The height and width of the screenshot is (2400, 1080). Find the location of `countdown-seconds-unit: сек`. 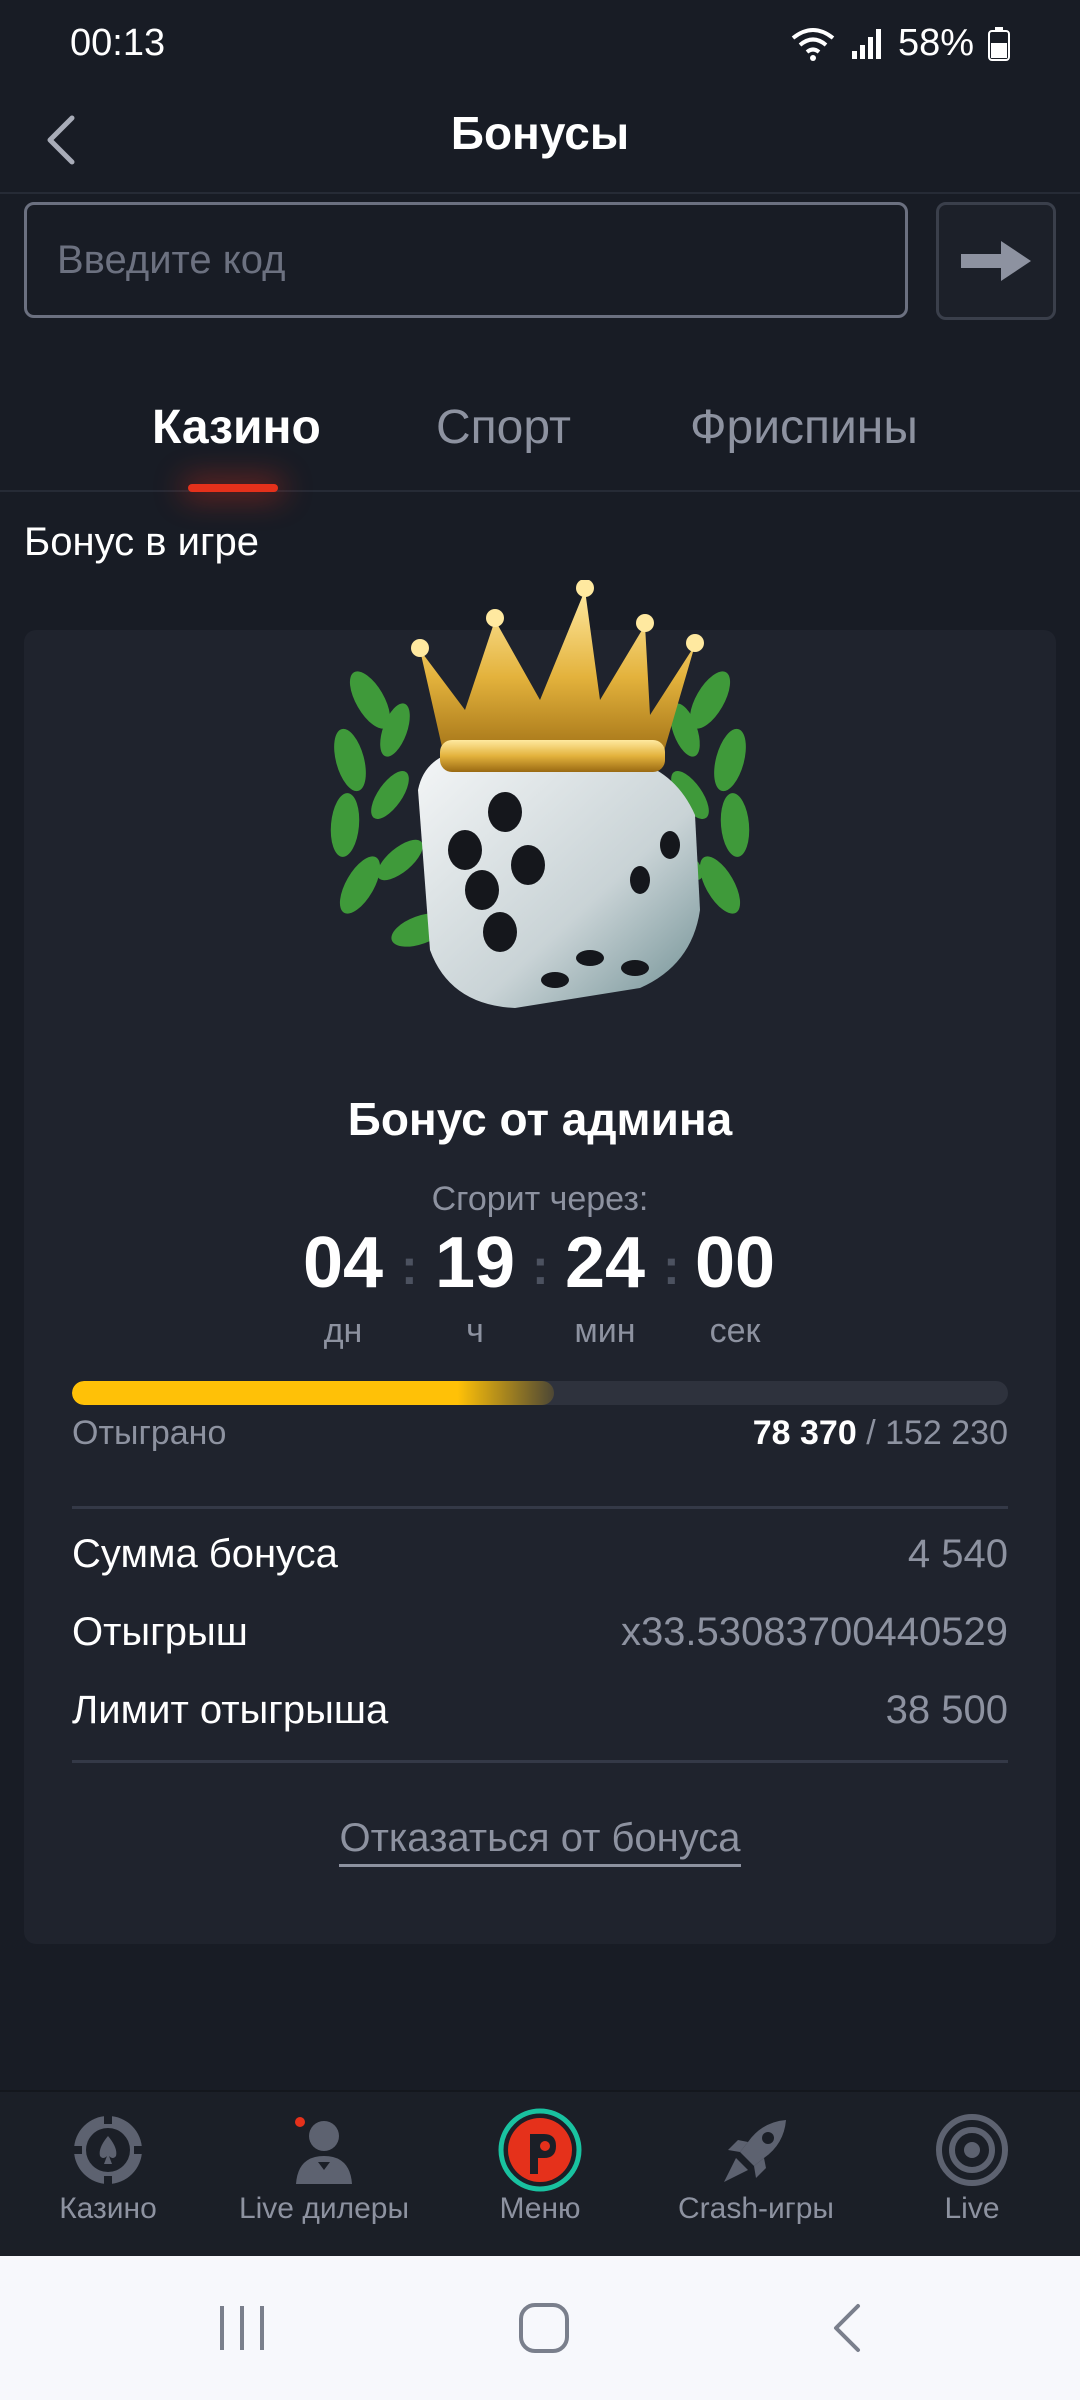

countdown-seconds-unit: сек is located at coordinates (735, 1331).